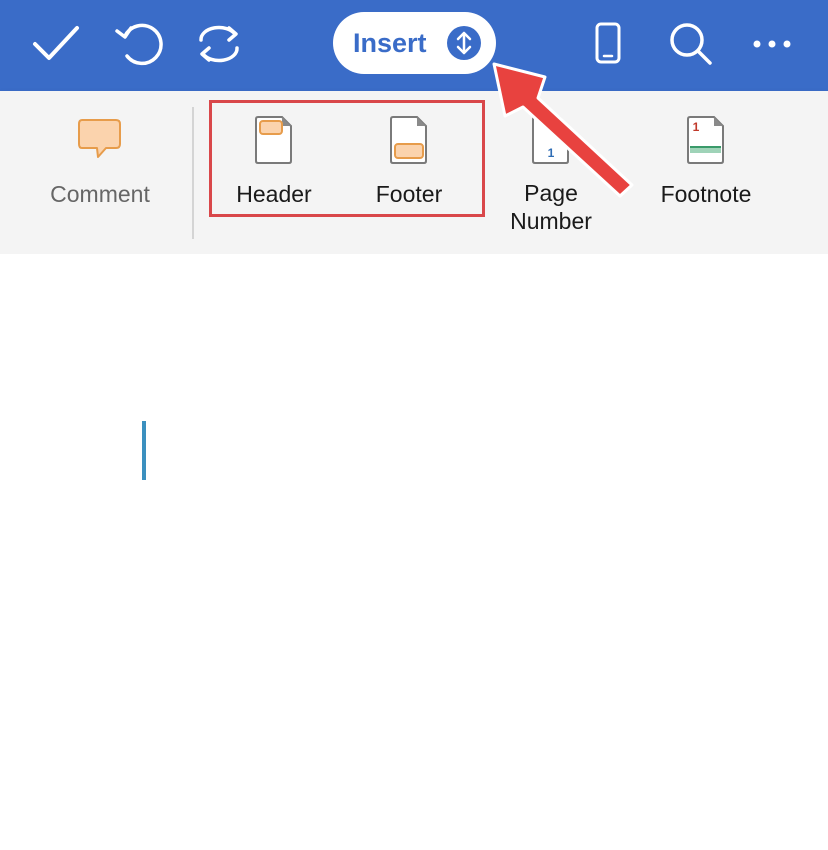 The image size is (828, 850). What do you see at coordinates (390, 42) in the screenshot?
I see `active-tab-label: Insert` at bounding box center [390, 42].